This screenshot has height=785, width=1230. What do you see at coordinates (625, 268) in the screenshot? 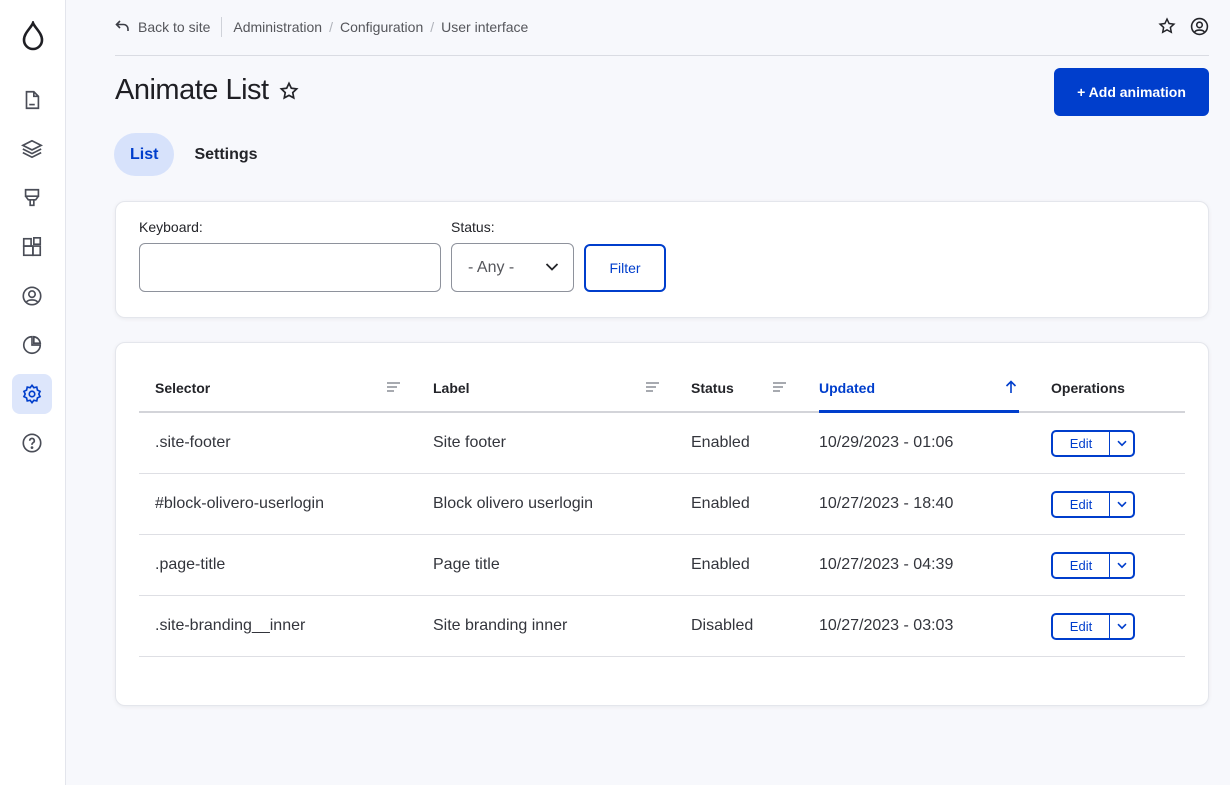
I see `filter-button: Filter` at bounding box center [625, 268].